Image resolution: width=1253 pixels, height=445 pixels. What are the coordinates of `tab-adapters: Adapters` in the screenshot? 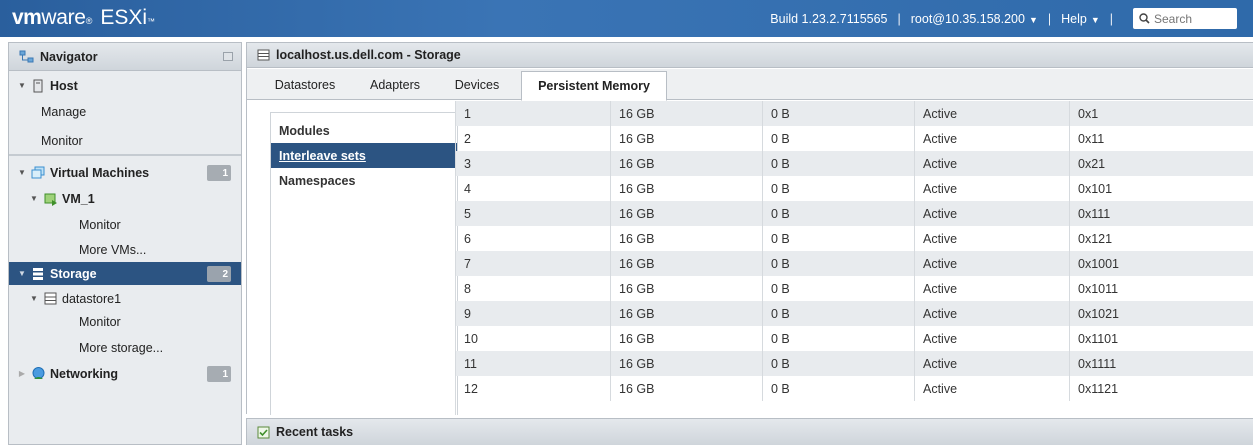 It's located at (395, 84).